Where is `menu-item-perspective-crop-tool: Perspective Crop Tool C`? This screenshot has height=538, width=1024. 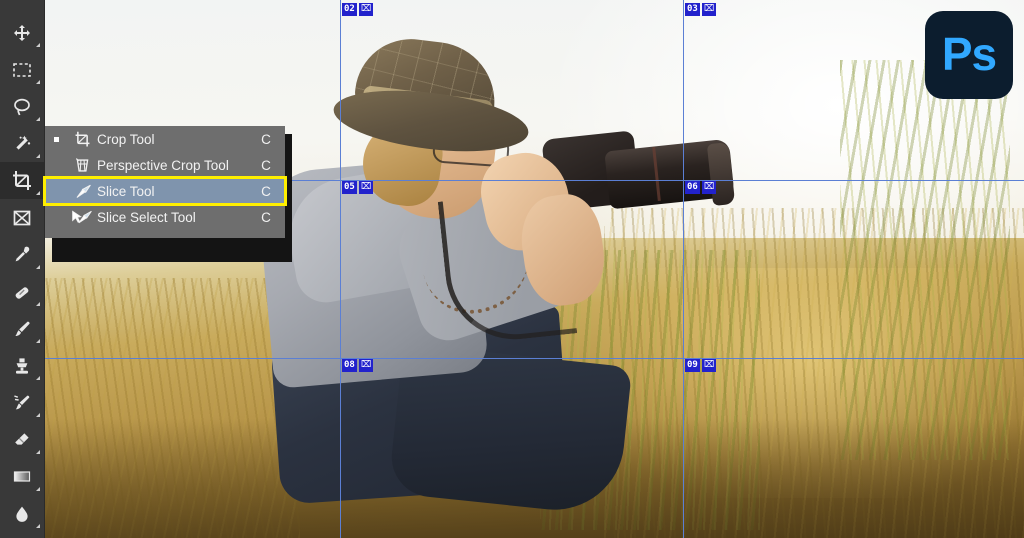 menu-item-perspective-crop-tool: Perspective Crop Tool C is located at coordinates (165, 165).